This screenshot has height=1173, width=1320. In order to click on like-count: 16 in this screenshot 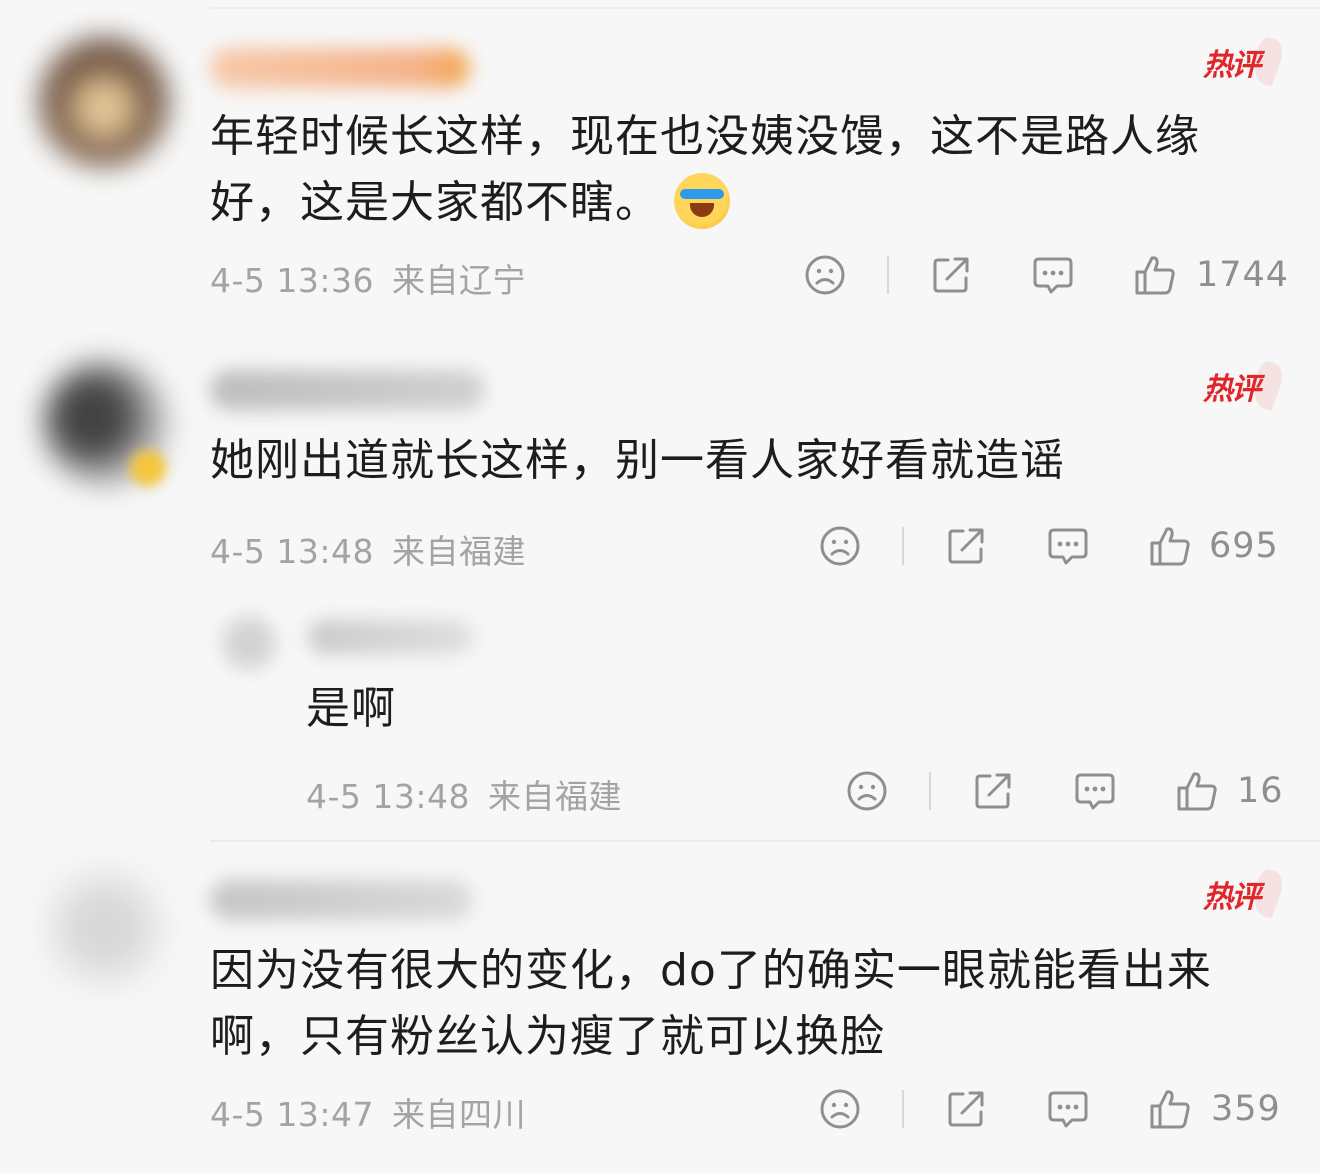, I will do `click(1260, 791)`.